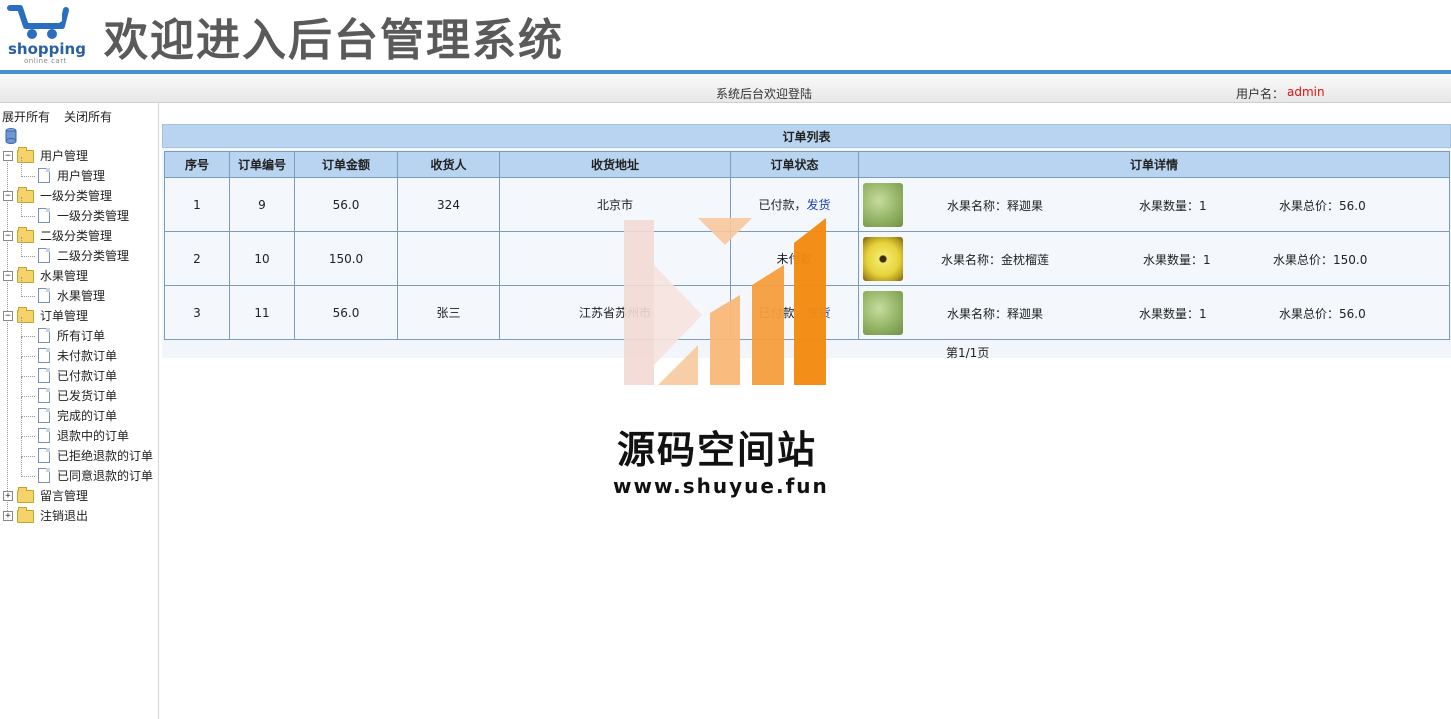 This screenshot has height=719, width=1451. What do you see at coordinates (98, 256) in the screenshot?
I see `sidebar-item: 二级分类管理` at bounding box center [98, 256].